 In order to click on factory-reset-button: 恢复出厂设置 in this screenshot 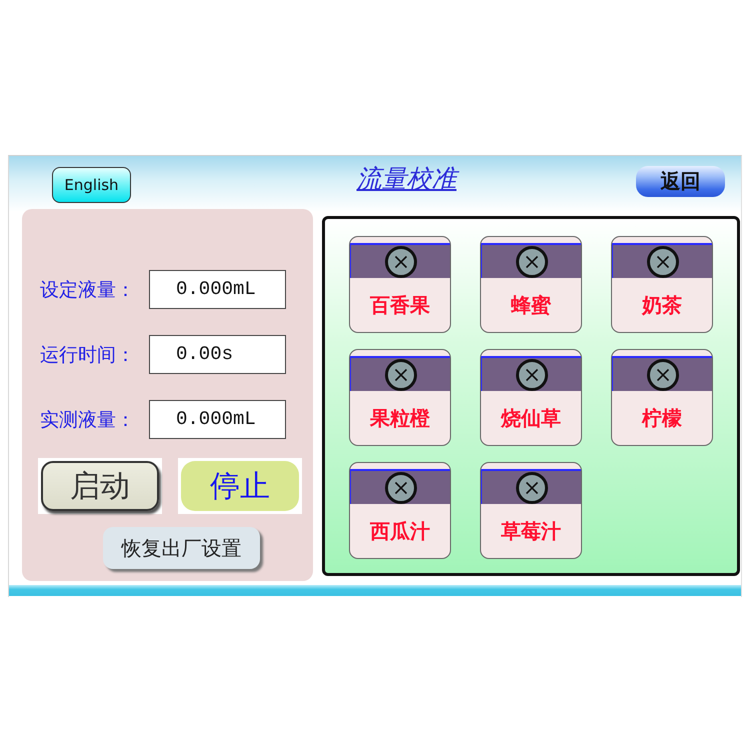, I will do `click(181, 548)`.